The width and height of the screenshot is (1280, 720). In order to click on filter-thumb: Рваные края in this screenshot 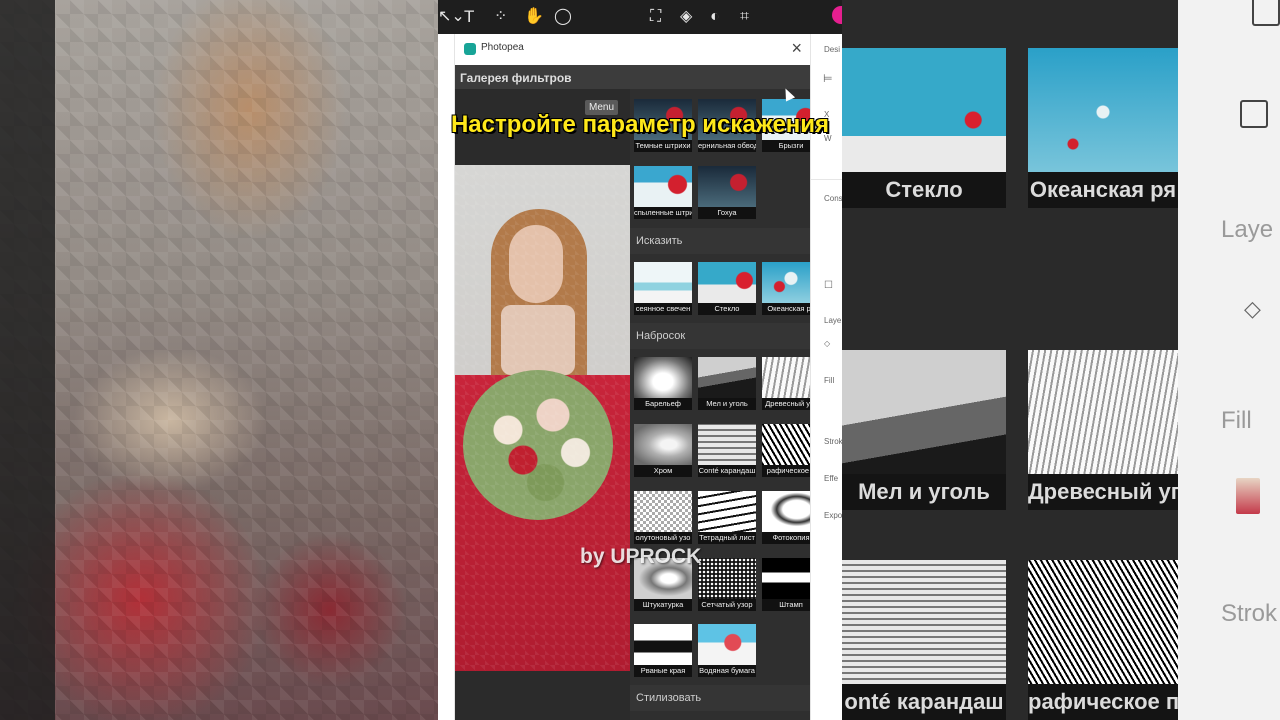, I will do `click(663, 650)`.